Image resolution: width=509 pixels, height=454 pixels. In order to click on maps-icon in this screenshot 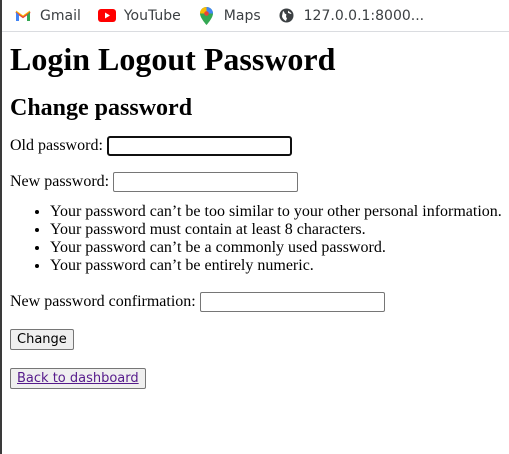, I will do `click(207, 15)`.